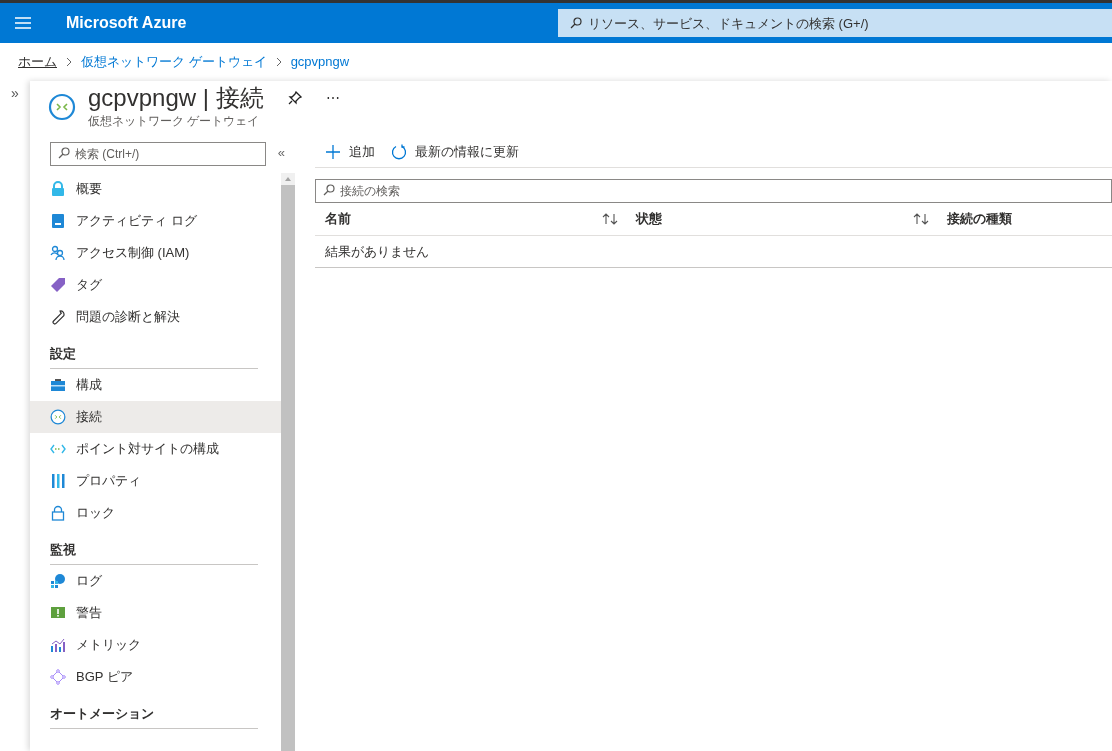 The height and width of the screenshot is (751, 1112). I want to click on page-title: gcpvpngw | 接続, so click(176, 98).